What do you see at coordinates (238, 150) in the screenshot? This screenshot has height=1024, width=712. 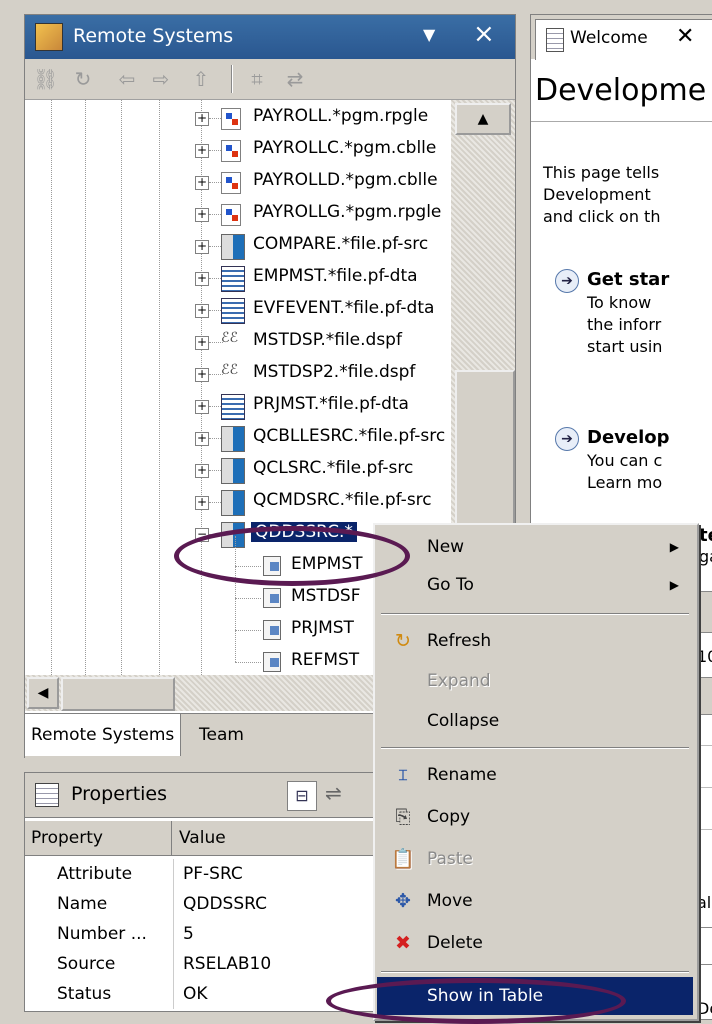 I see `tree-item: + PAYROLLC.*pgm.cblle` at bounding box center [238, 150].